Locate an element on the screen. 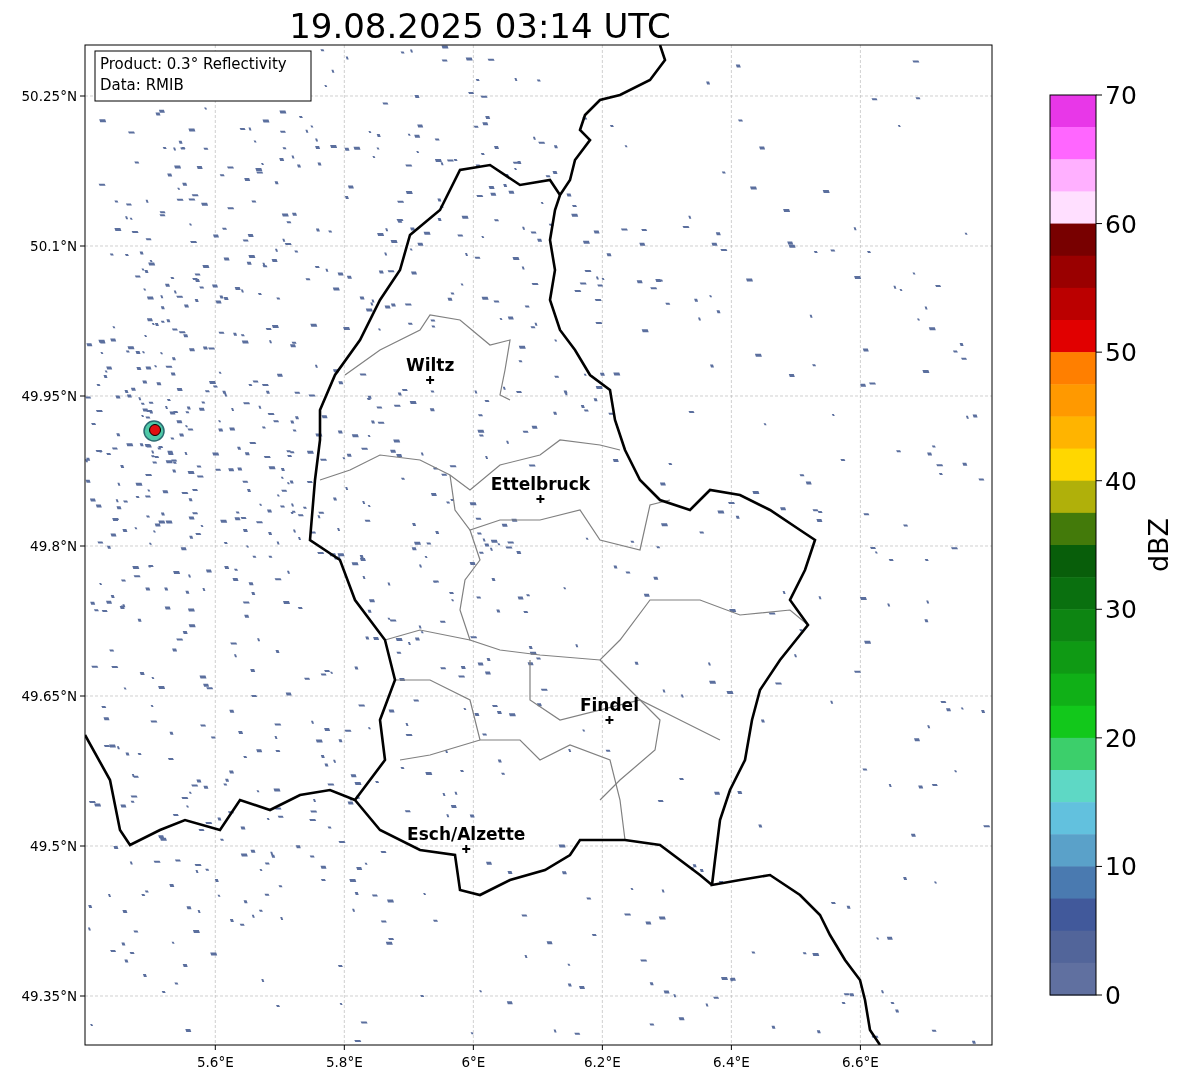 The image size is (1184, 1081). city-label: Findel is located at coordinates (609, 705).